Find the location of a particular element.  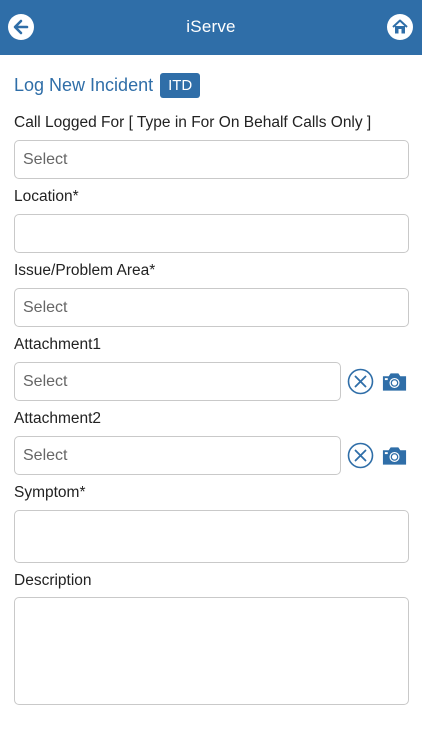

department-badge: ITD is located at coordinates (180, 85).